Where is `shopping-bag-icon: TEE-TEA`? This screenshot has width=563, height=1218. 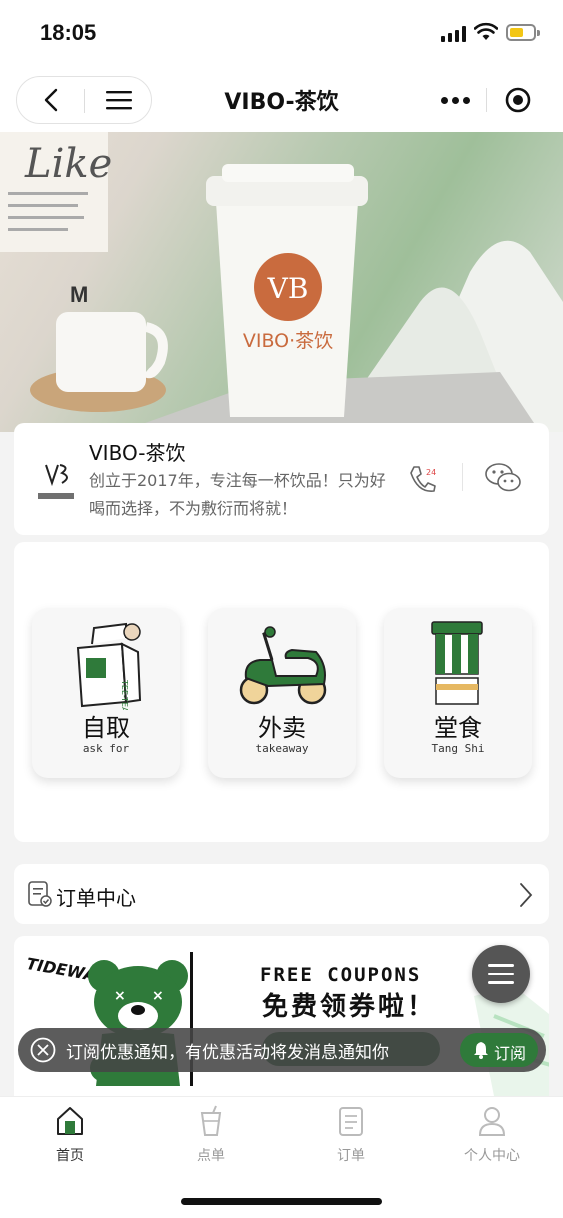 shopping-bag-icon: TEE-TEA is located at coordinates (109, 666).